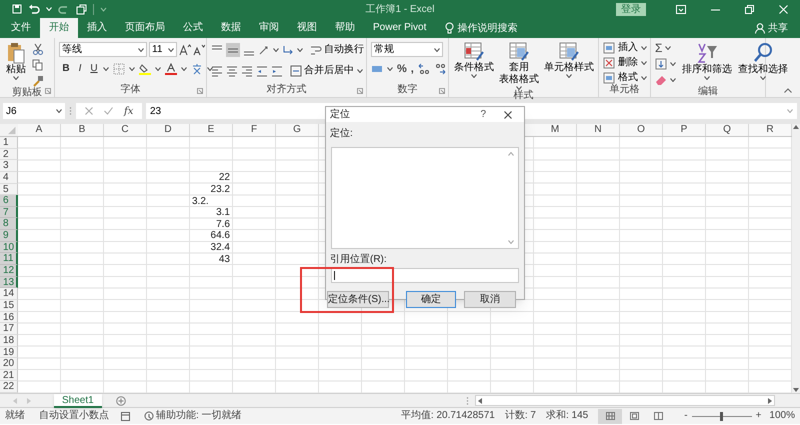  Describe the element at coordinates (625, 90) in the screenshot. I see `group-label: 单元格` at that location.